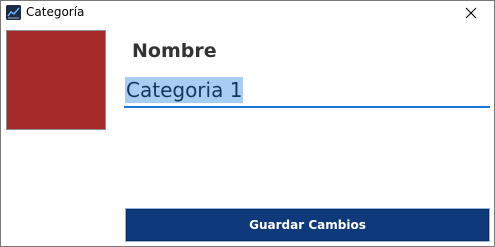  I want to click on close-icon, so click(471, 13).